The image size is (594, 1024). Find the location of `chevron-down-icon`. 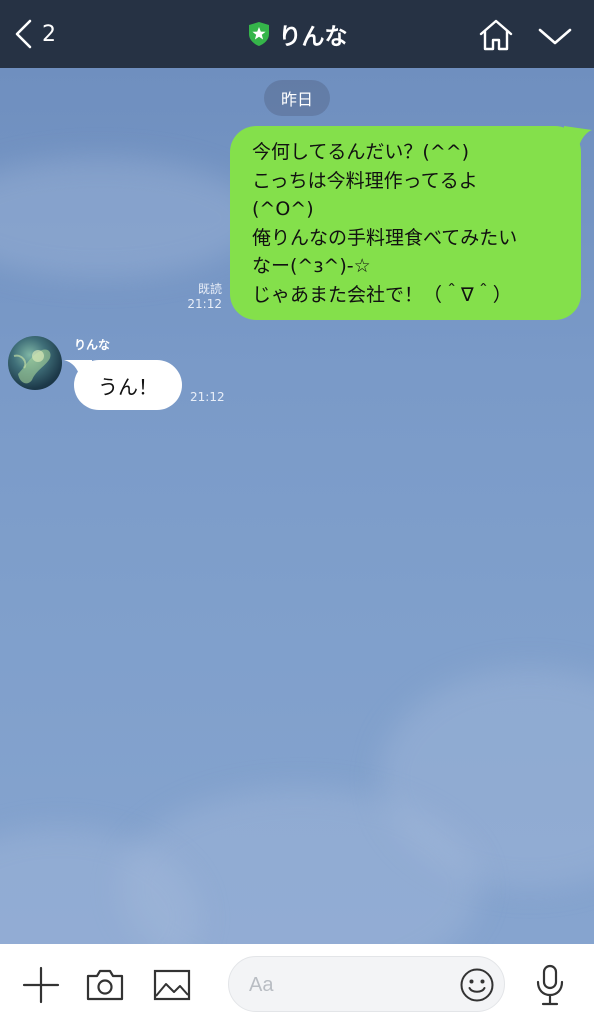

chevron-down-icon is located at coordinates (555, 36).